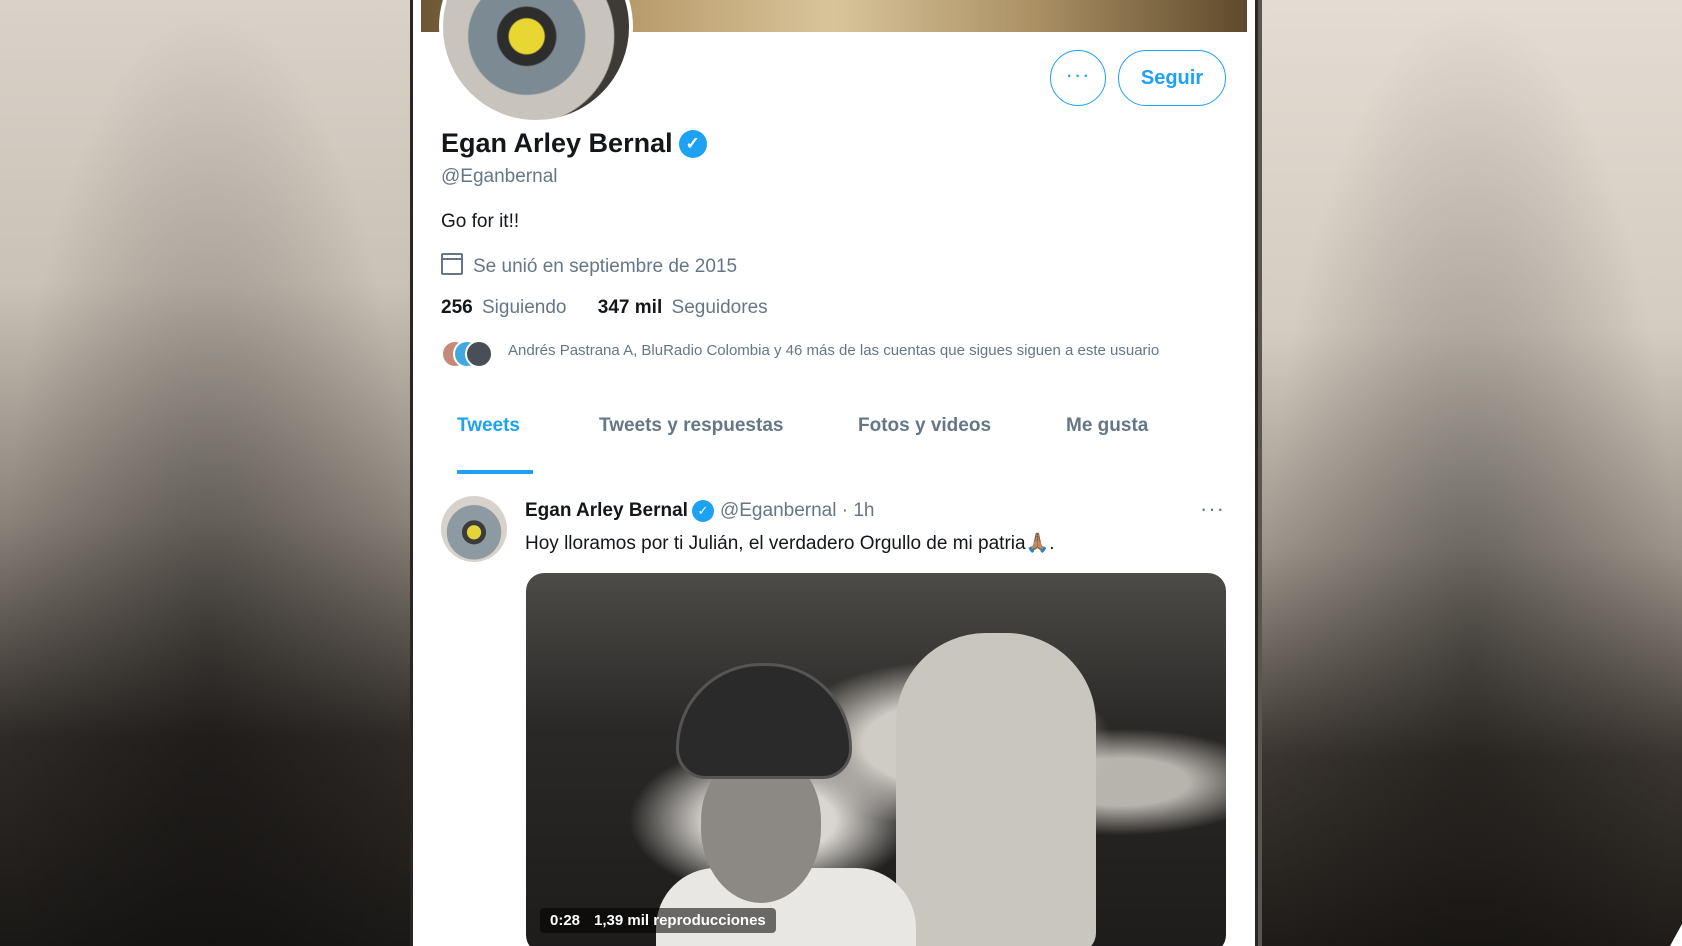 Image resolution: width=1682 pixels, height=946 pixels. I want to click on following-link: 256 Siguiendo, so click(504, 308).